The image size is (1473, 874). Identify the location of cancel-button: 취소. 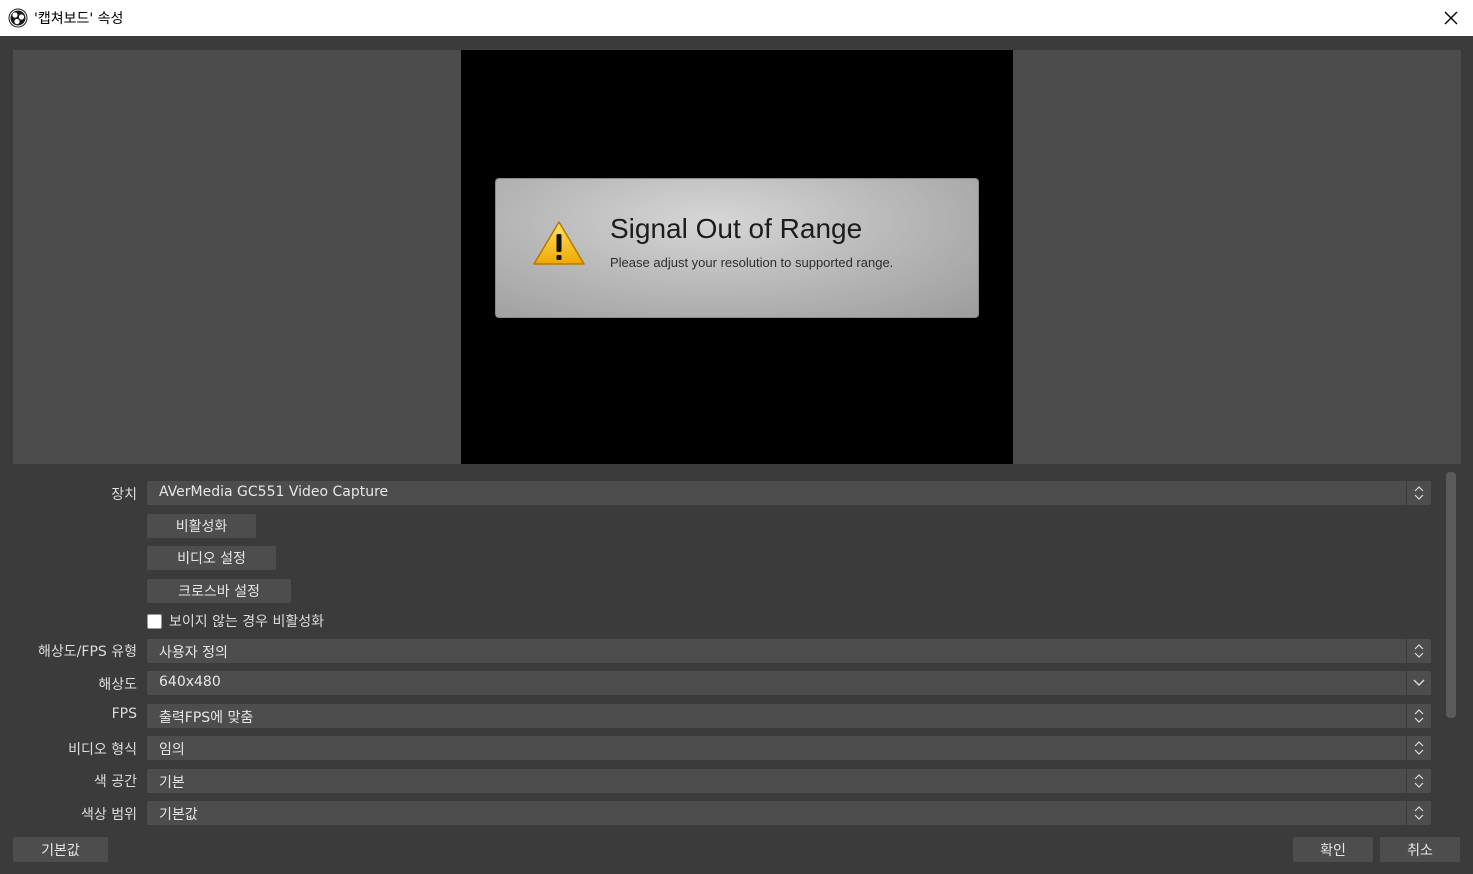
(1420, 849).